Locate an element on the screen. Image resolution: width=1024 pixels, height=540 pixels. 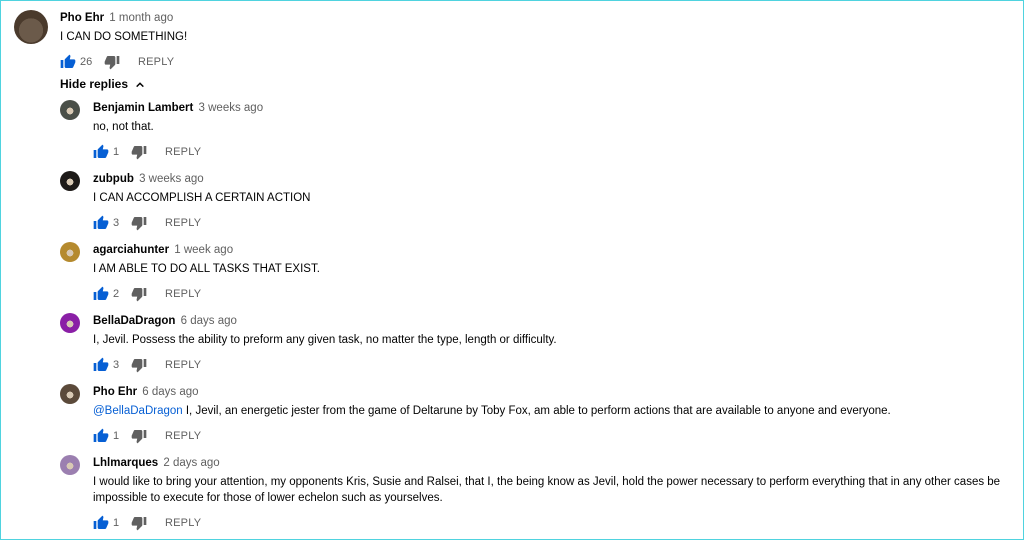
reply-text: I CAN ACCOMPLISH A CERTAIN ACTION is located at coordinates (550, 198).